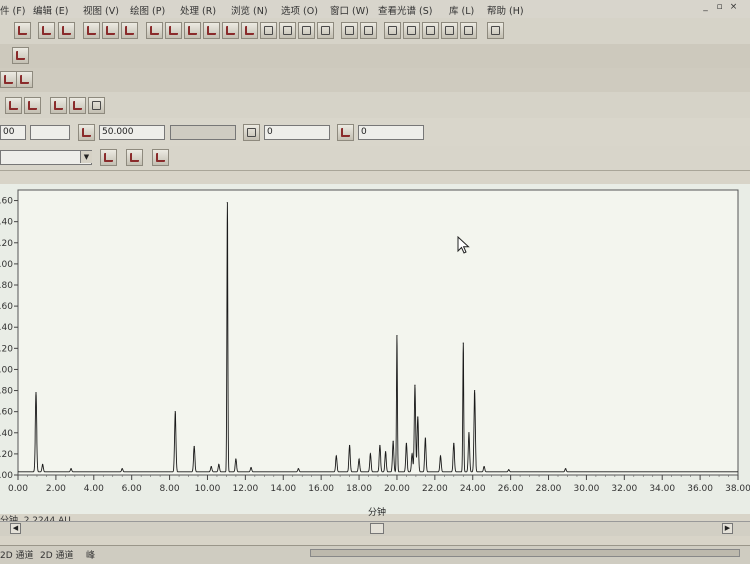 This screenshot has height=564, width=750. What do you see at coordinates (50, 10) in the screenshot?
I see `menu-edit: 编辑 (E)` at bounding box center [50, 10].